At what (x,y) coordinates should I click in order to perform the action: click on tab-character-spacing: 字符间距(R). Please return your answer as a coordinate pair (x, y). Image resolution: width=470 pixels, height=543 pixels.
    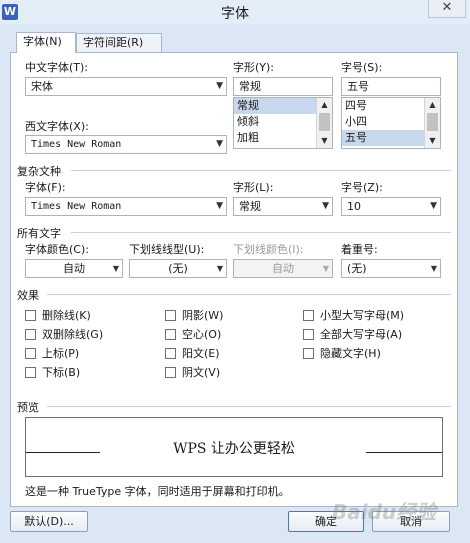
    Looking at the image, I should click on (119, 43).